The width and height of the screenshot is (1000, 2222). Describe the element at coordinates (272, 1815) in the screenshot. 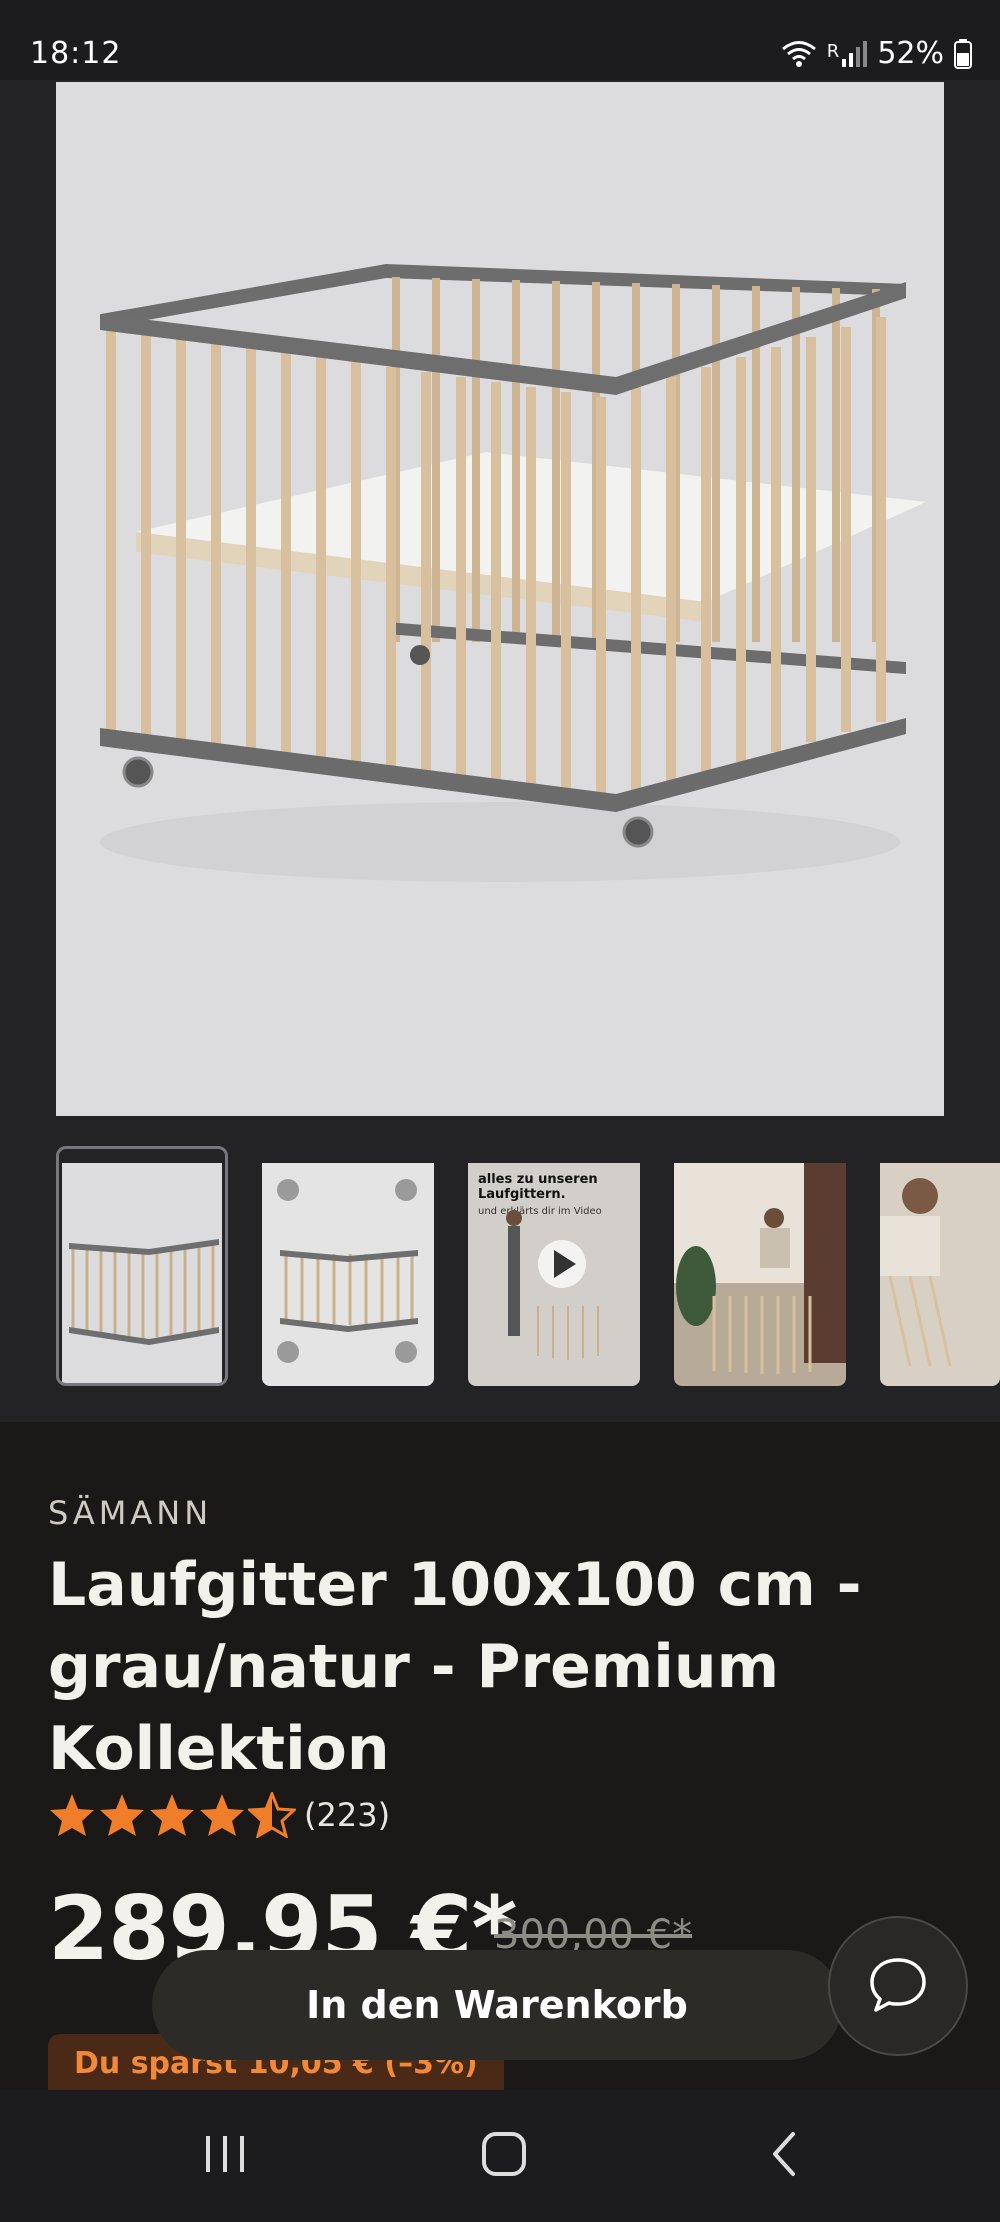

I see `star-half-icon` at that location.